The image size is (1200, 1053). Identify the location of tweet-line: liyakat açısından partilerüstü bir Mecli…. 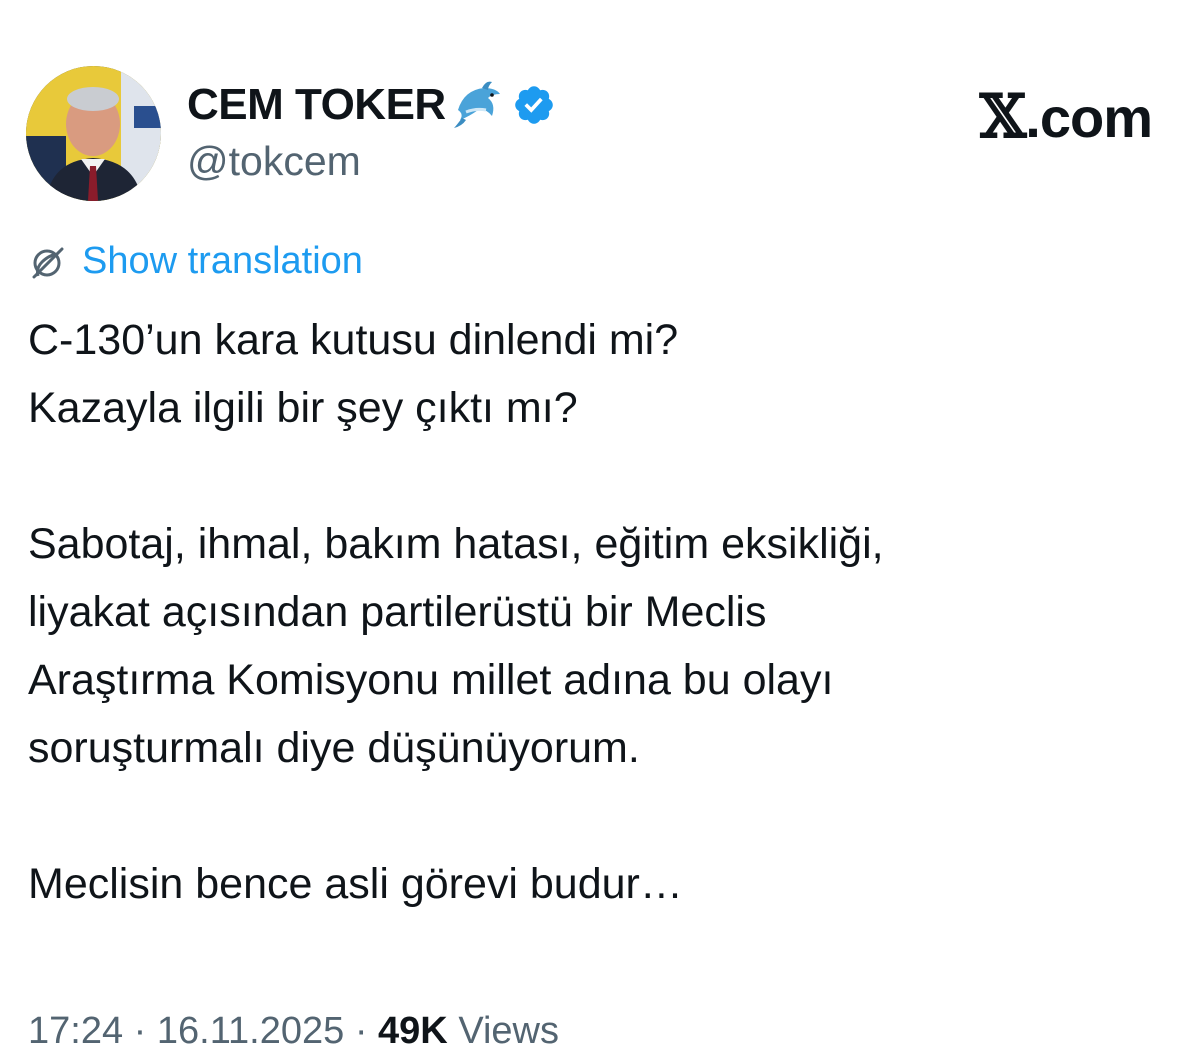
(397, 612).